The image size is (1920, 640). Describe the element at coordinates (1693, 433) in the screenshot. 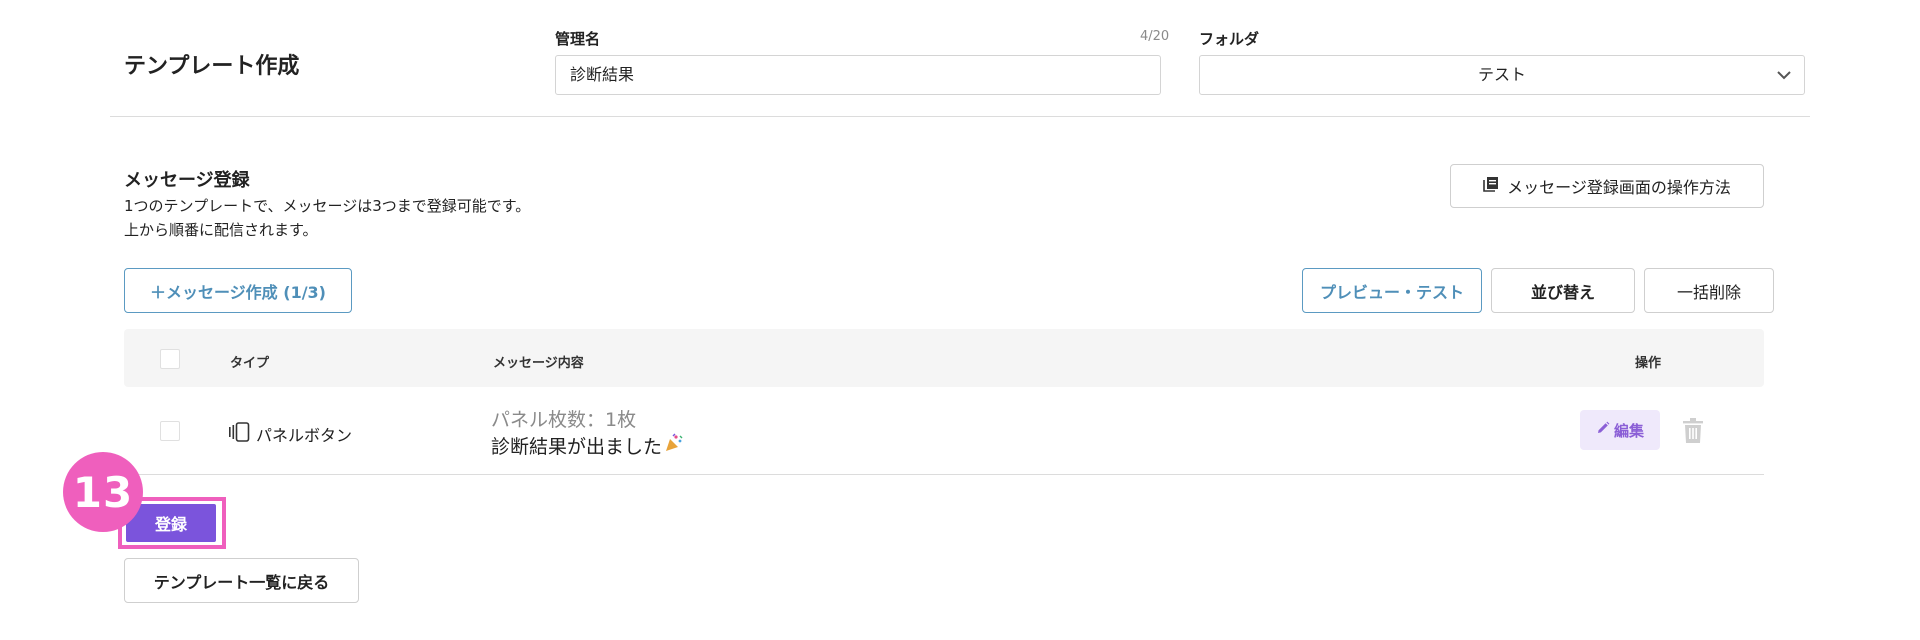

I see `trash-icon` at that location.